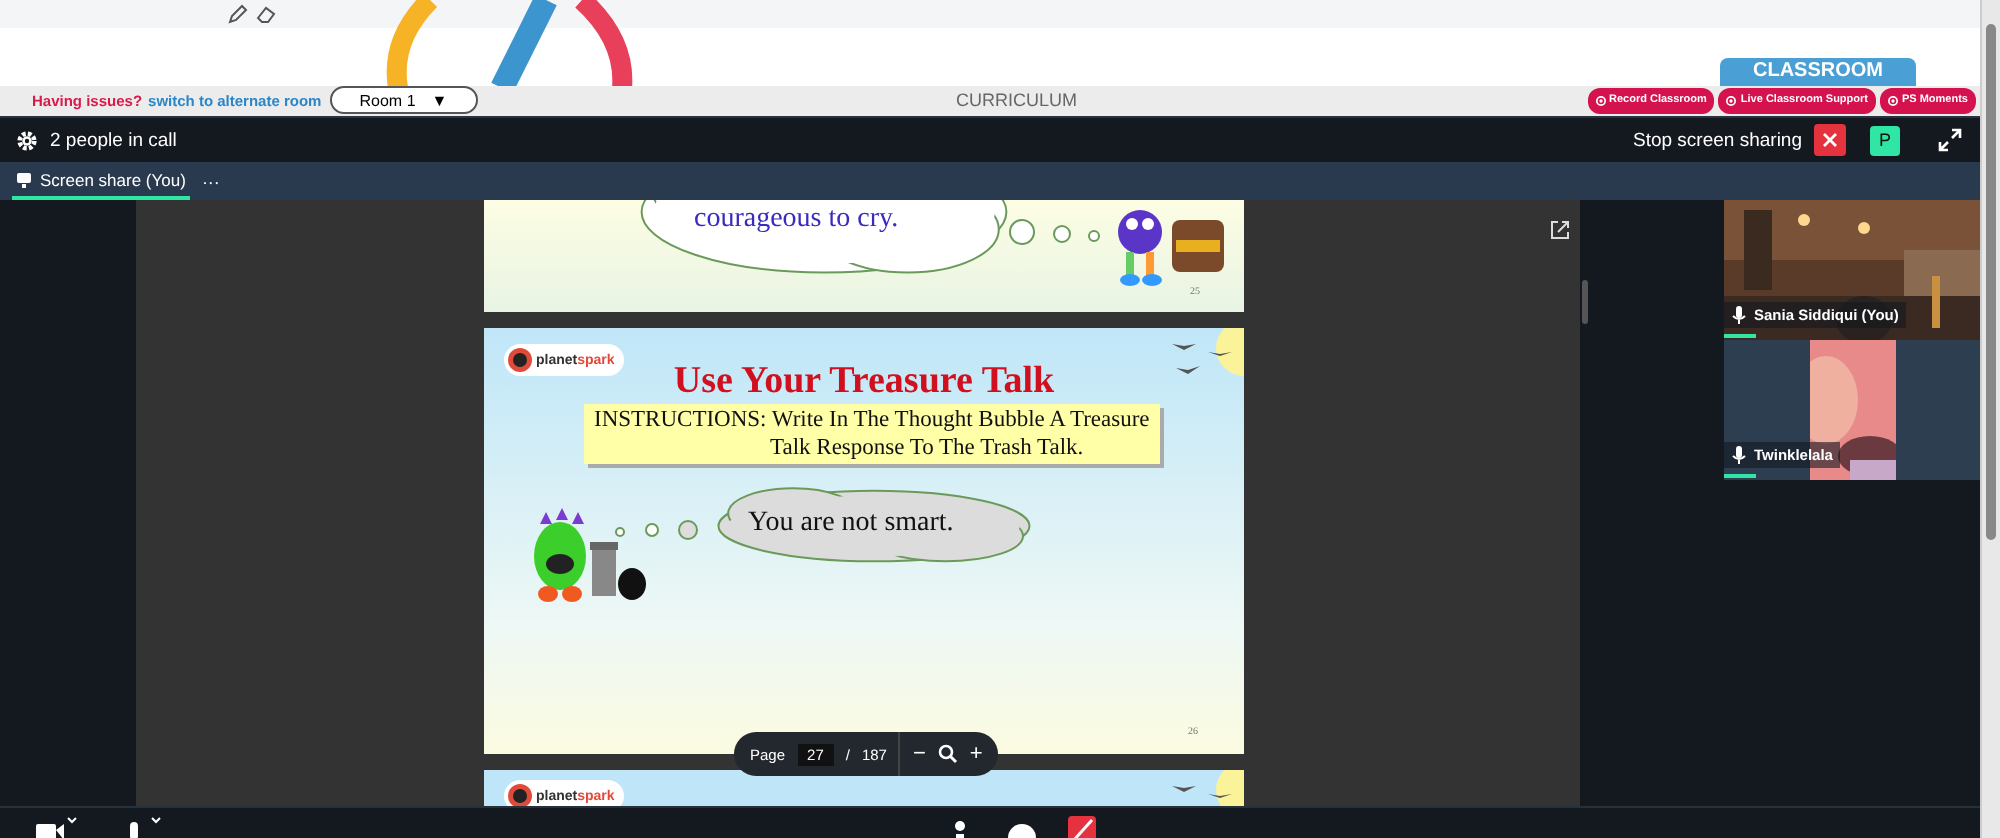 This screenshot has height=838, width=2000. I want to click on curriculum-label: CURRICULUM, so click(1016, 100).